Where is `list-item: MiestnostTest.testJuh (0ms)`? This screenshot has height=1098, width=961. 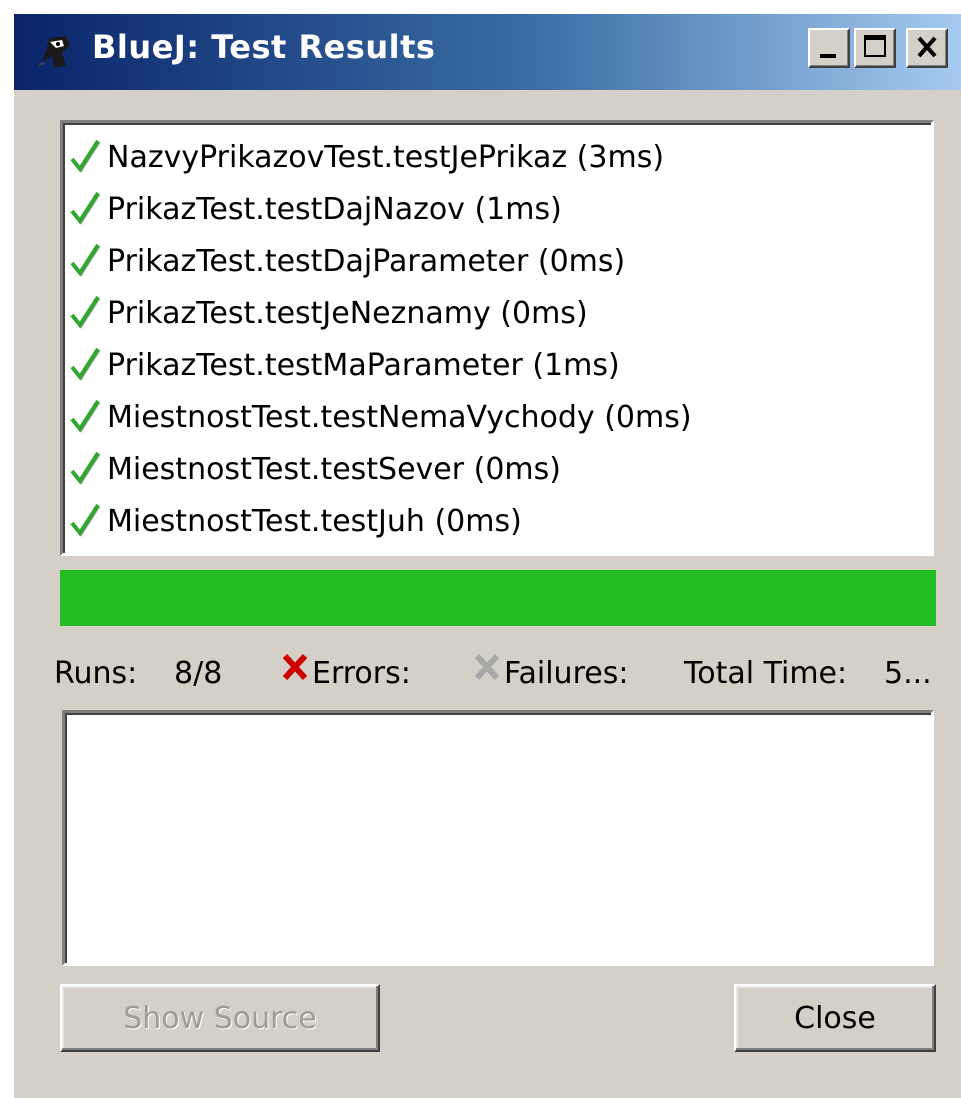 list-item: MiestnostTest.testJuh (0ms) is located at coordinates (295, 521).